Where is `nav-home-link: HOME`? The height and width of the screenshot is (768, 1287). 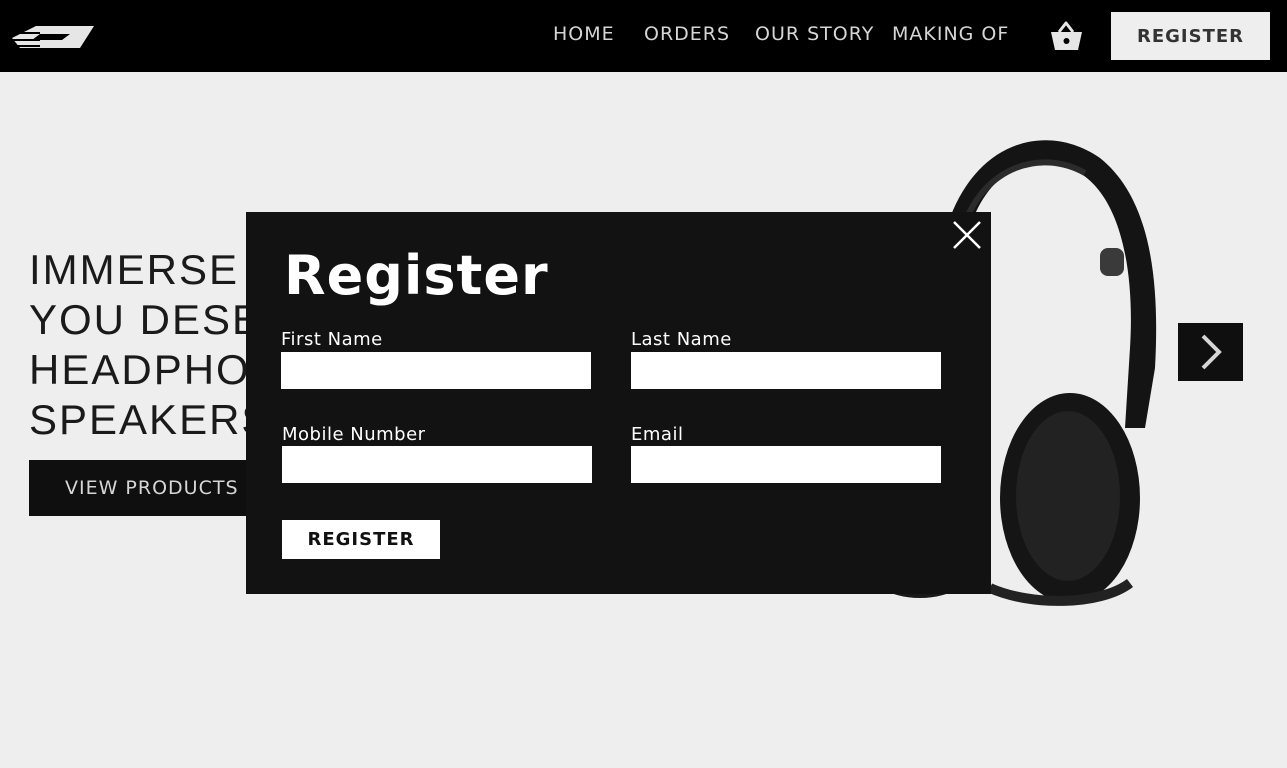
nav-home-link: HOME is located at coordinates (584, 34).